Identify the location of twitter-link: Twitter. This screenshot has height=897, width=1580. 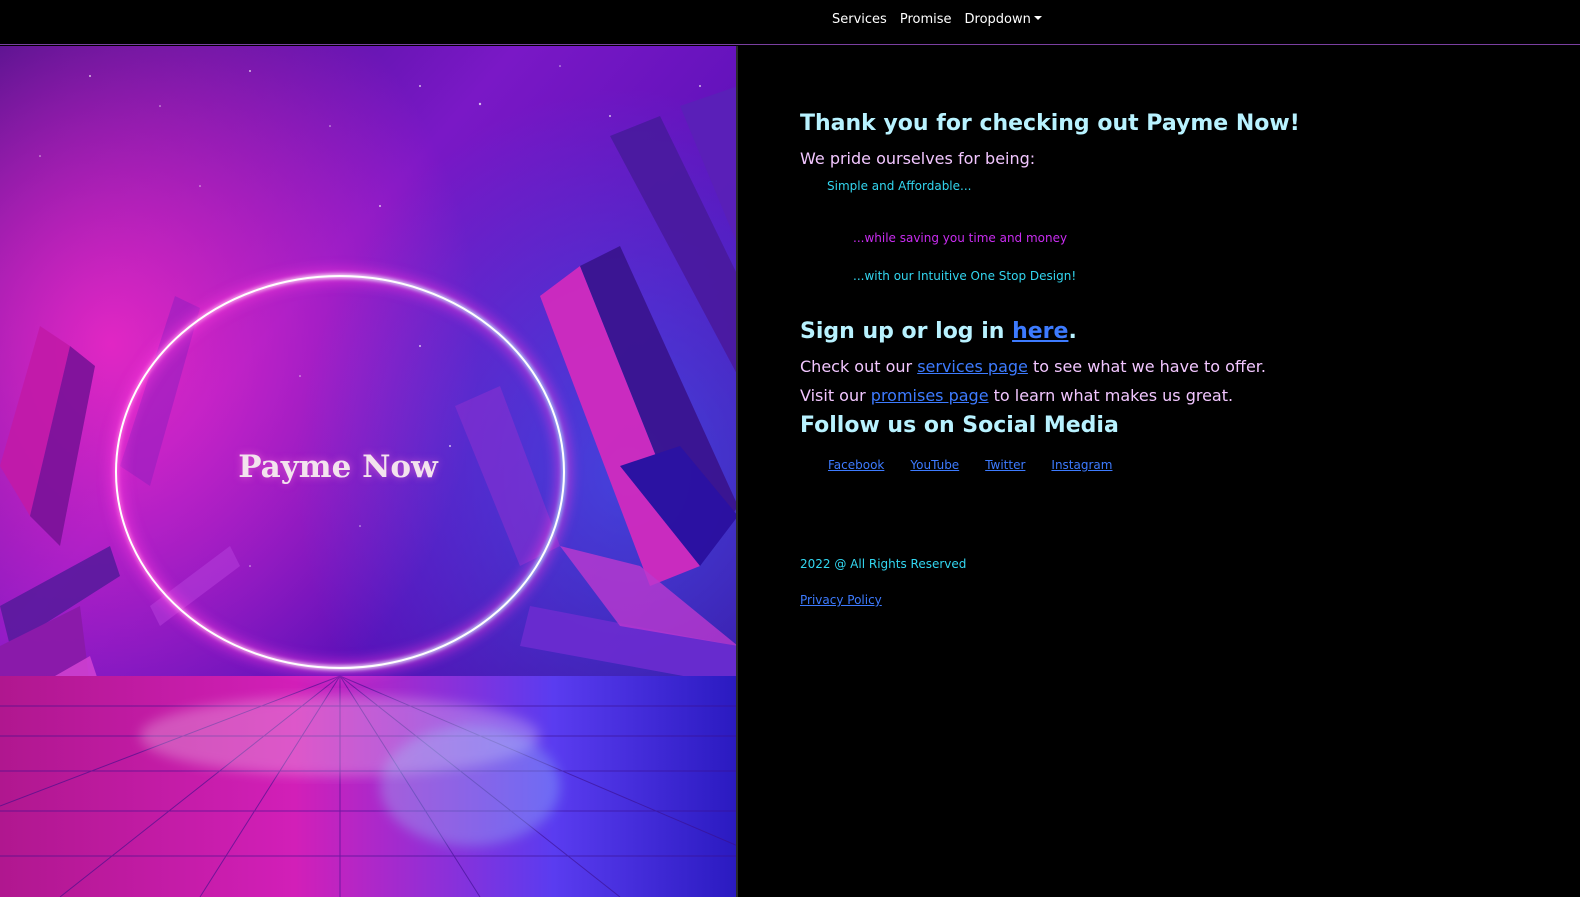
(1005, 465).